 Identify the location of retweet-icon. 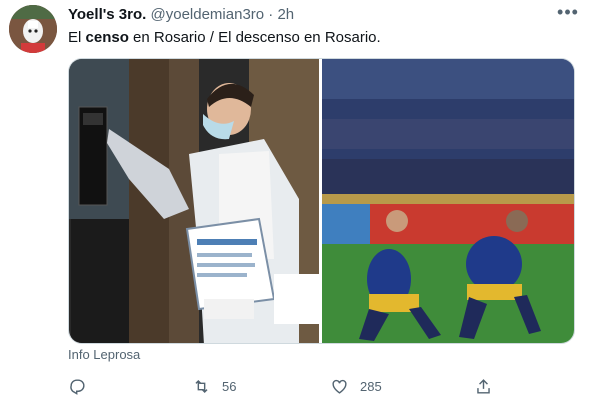
(201, 386).